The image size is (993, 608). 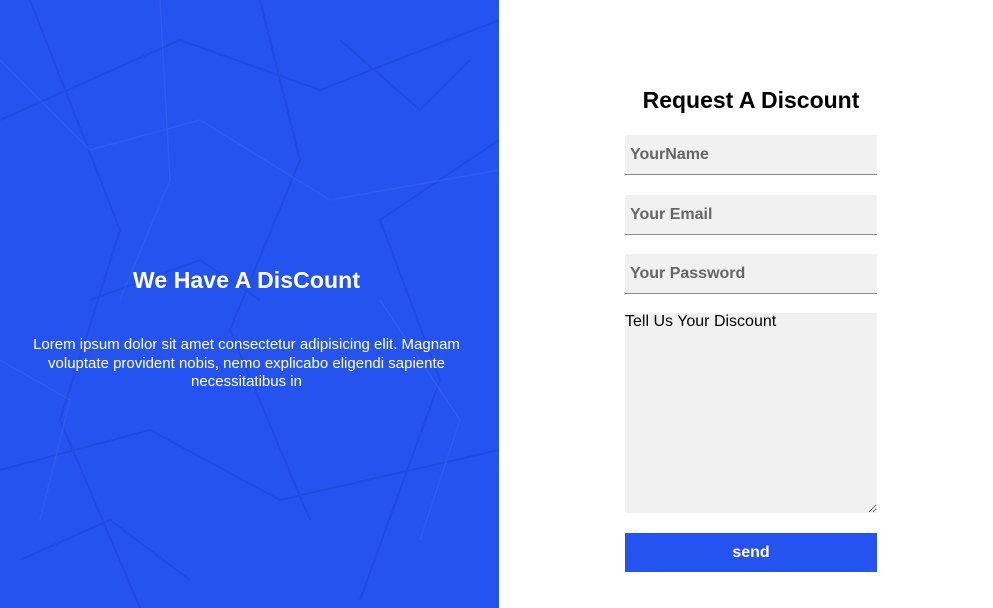 What do you see at coordinates (751, 100) in the screenshot?
I see `form-title: Request A Discount` at bounding box center [751, 100].